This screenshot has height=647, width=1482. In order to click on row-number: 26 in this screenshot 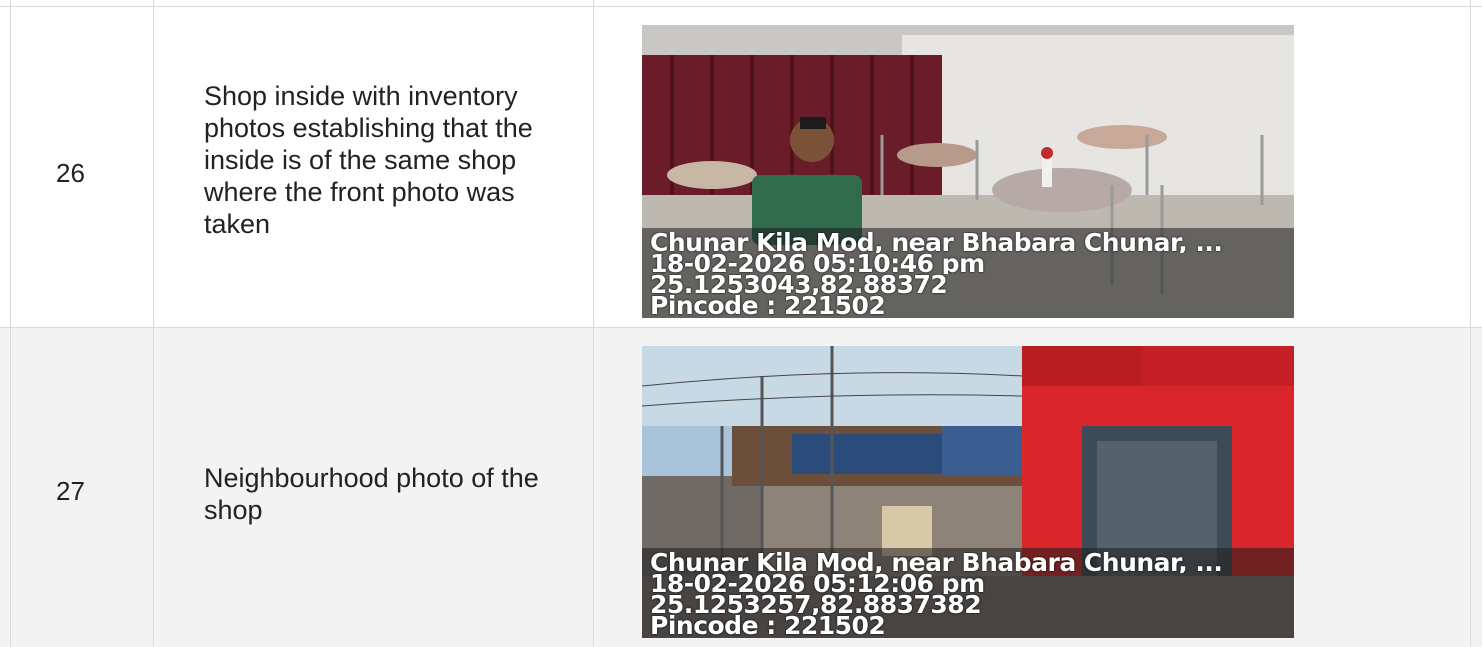, I will do `click(70, 173)`.